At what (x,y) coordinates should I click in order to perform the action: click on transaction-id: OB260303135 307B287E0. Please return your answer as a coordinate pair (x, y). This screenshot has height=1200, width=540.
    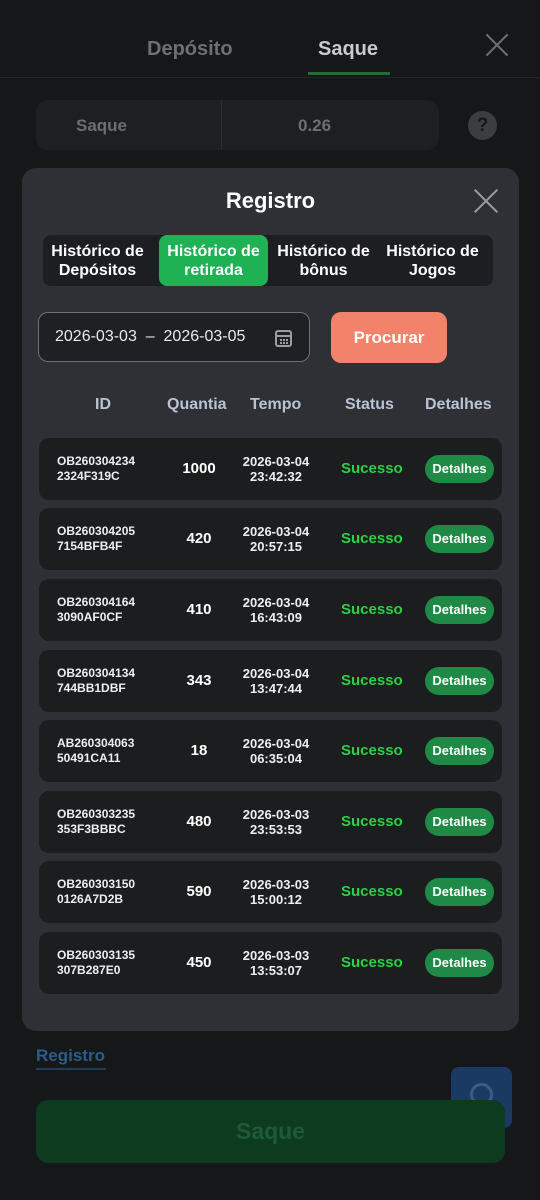
    Looking at the image, I should click on (96, 963).